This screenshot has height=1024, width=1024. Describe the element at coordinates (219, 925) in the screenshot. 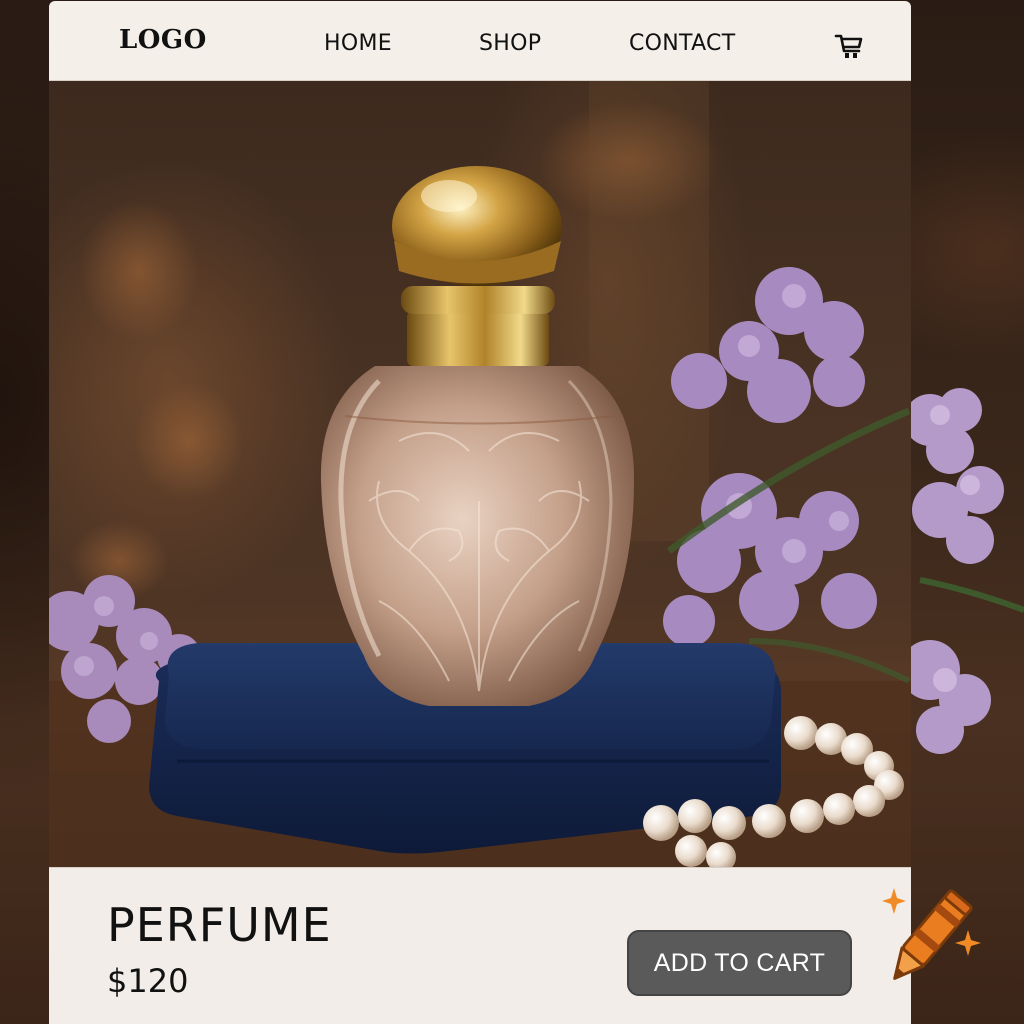

I see `product-title: PERFUME` at that location.